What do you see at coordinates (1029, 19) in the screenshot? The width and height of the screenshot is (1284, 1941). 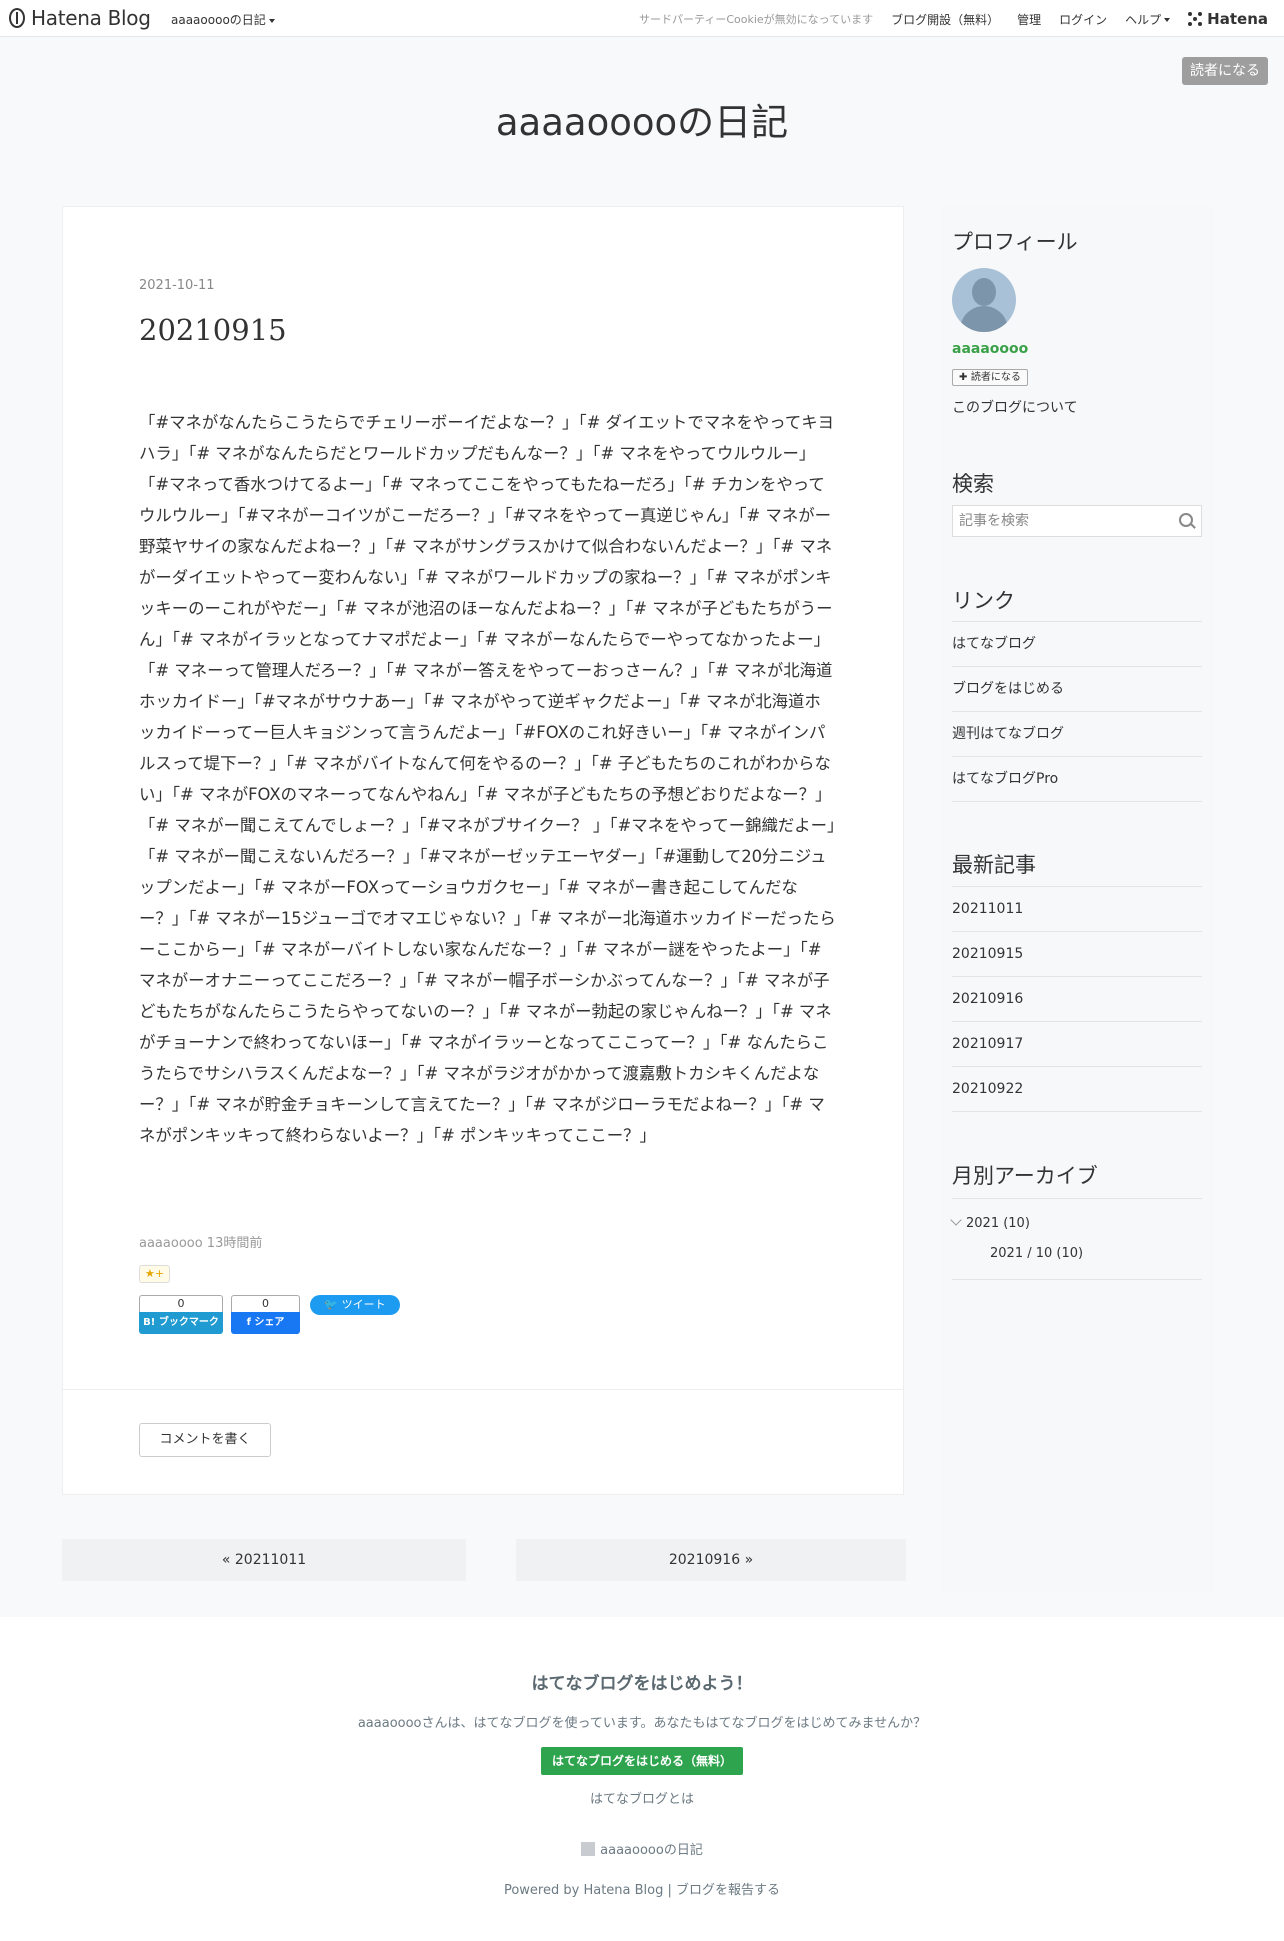 I see `admin-link: 管理` at bounding box center [1029, 19].